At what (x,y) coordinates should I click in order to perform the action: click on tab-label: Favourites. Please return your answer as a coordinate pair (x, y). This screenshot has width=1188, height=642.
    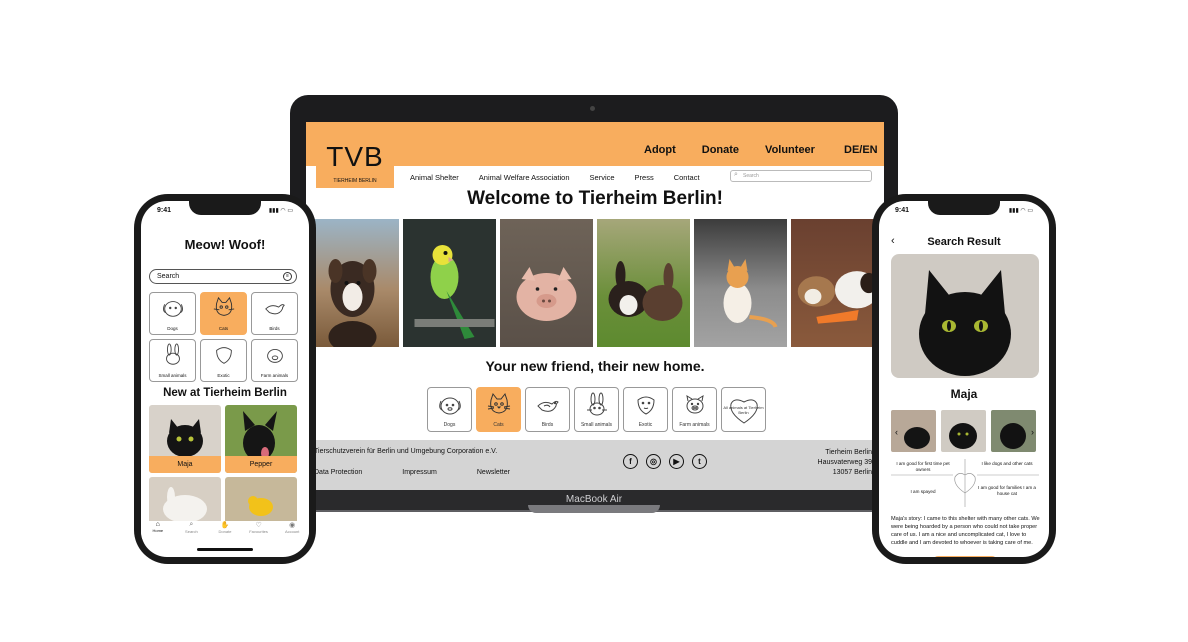
    Looking at the image, I should click on (258, 531).